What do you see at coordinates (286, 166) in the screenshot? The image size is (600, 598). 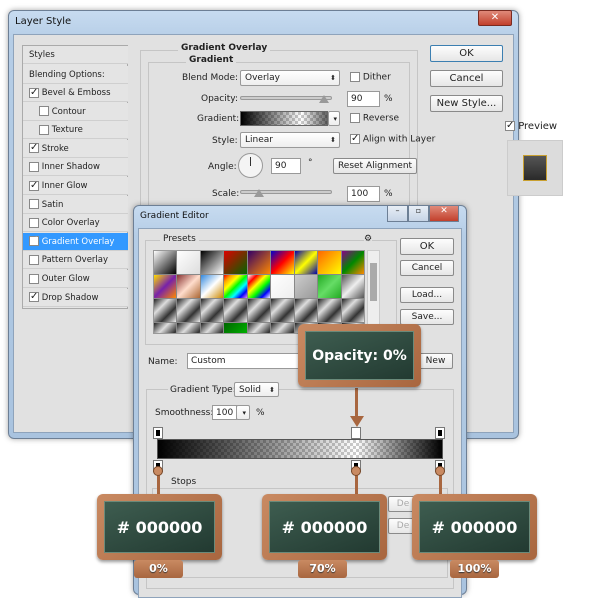 I see `angle-input: 90` at bounding box center [286, 166].